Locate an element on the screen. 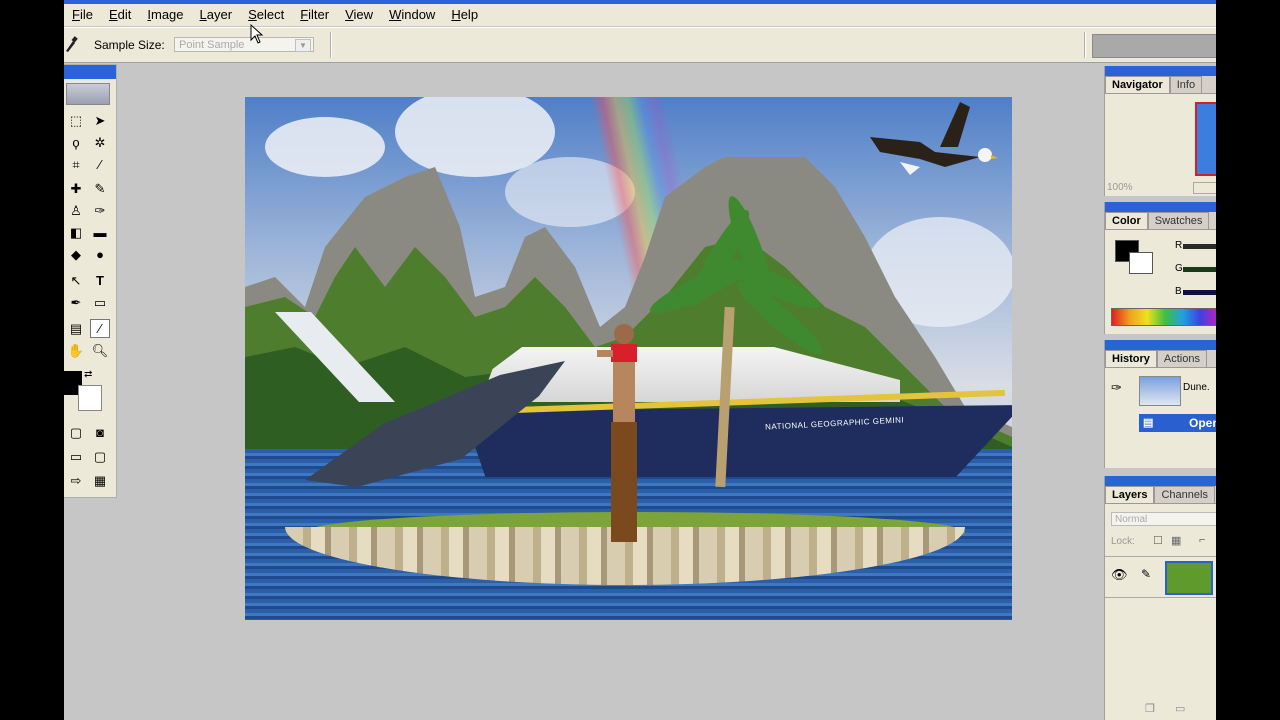 The image size is (1280, 720). standard-mode-icon: ▢ is located at coordinates (76, 432).